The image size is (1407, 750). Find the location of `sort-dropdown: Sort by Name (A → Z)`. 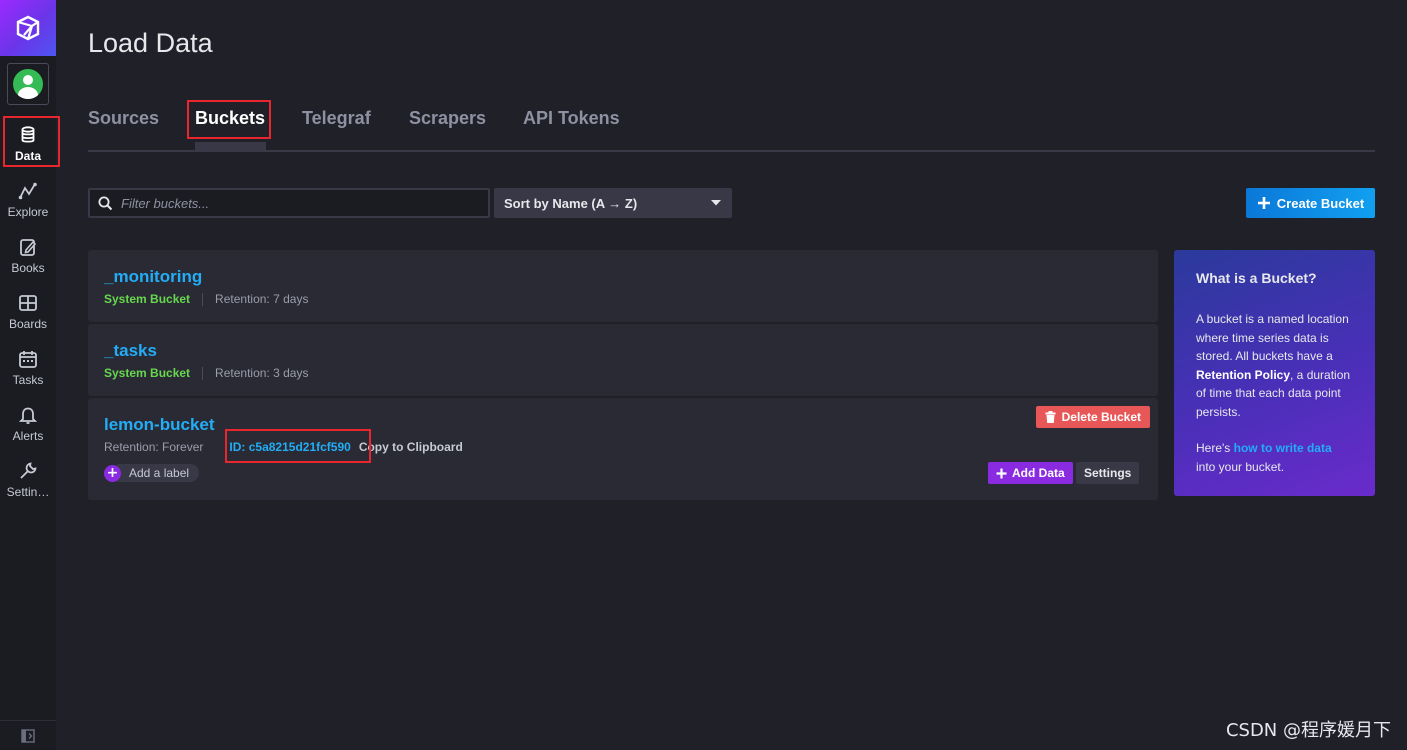

sort-dropdown: Sort by Name (A → Z) is located at coordinates (613, 203).